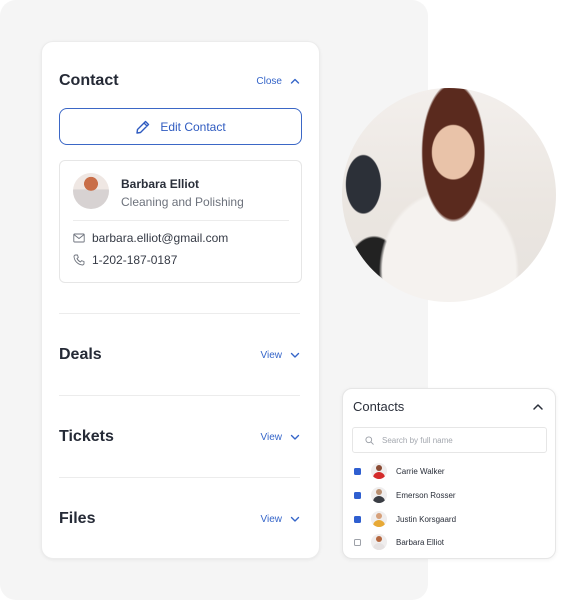  I want to click on contact-section-title: Contact, so click(89, 80).